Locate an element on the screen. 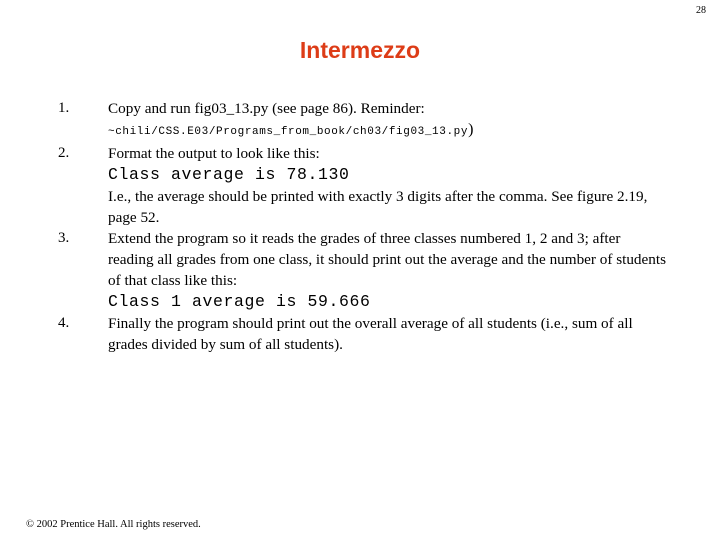  list-item-number: 2. is located at coordinates (64, 153).